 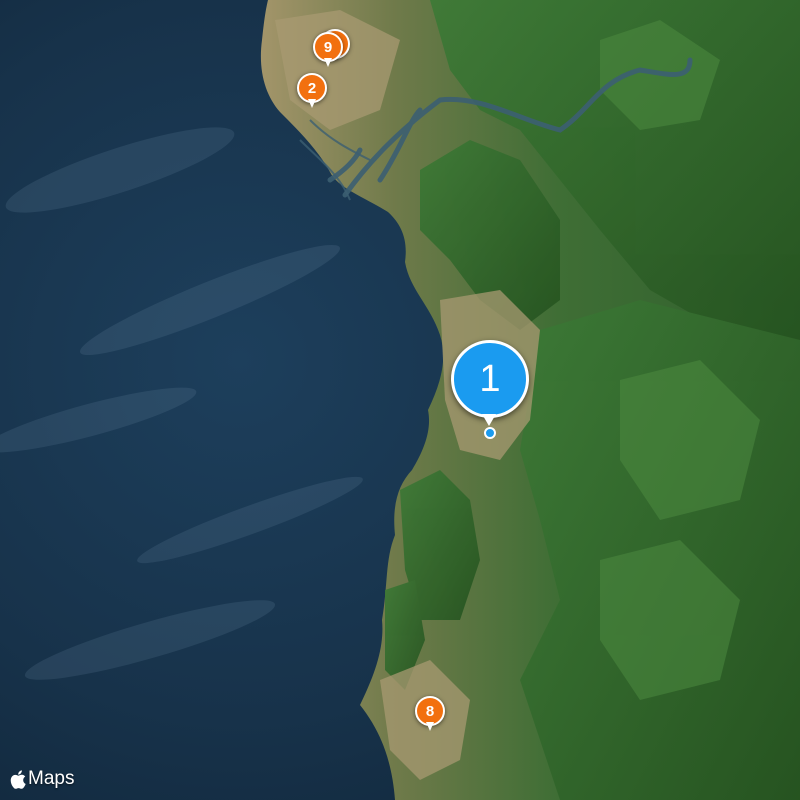 What do you see at coordinates (312, 93) in the screenshot?
I see `marker-2: 2` at bounding box center [312, 93].